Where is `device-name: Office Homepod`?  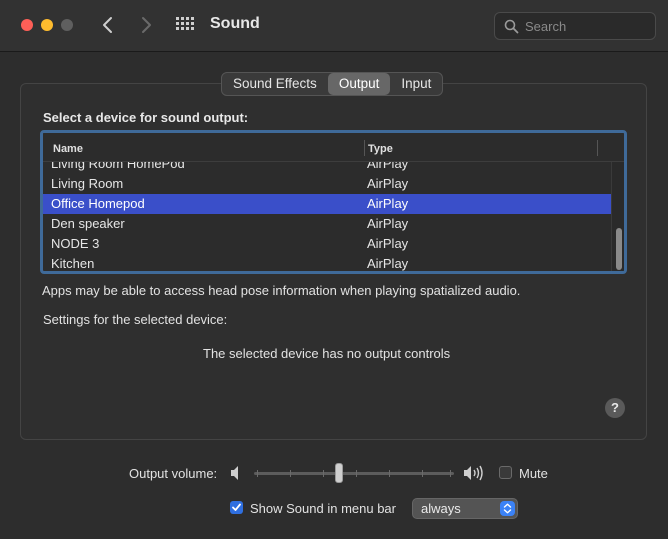 device-name: Office Homepod is located at coordinates (98, 203).